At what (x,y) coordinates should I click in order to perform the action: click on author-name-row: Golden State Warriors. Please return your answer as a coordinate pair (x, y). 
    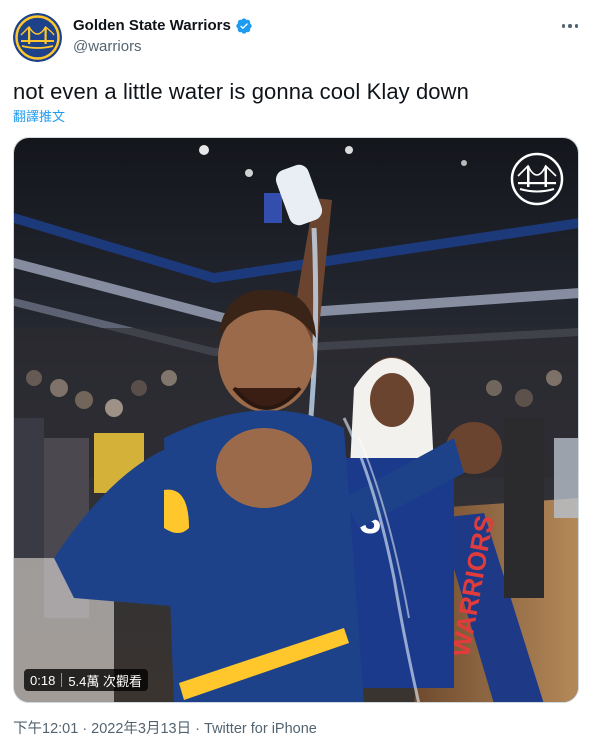
    Looking at the image, I should click on (163, 26).